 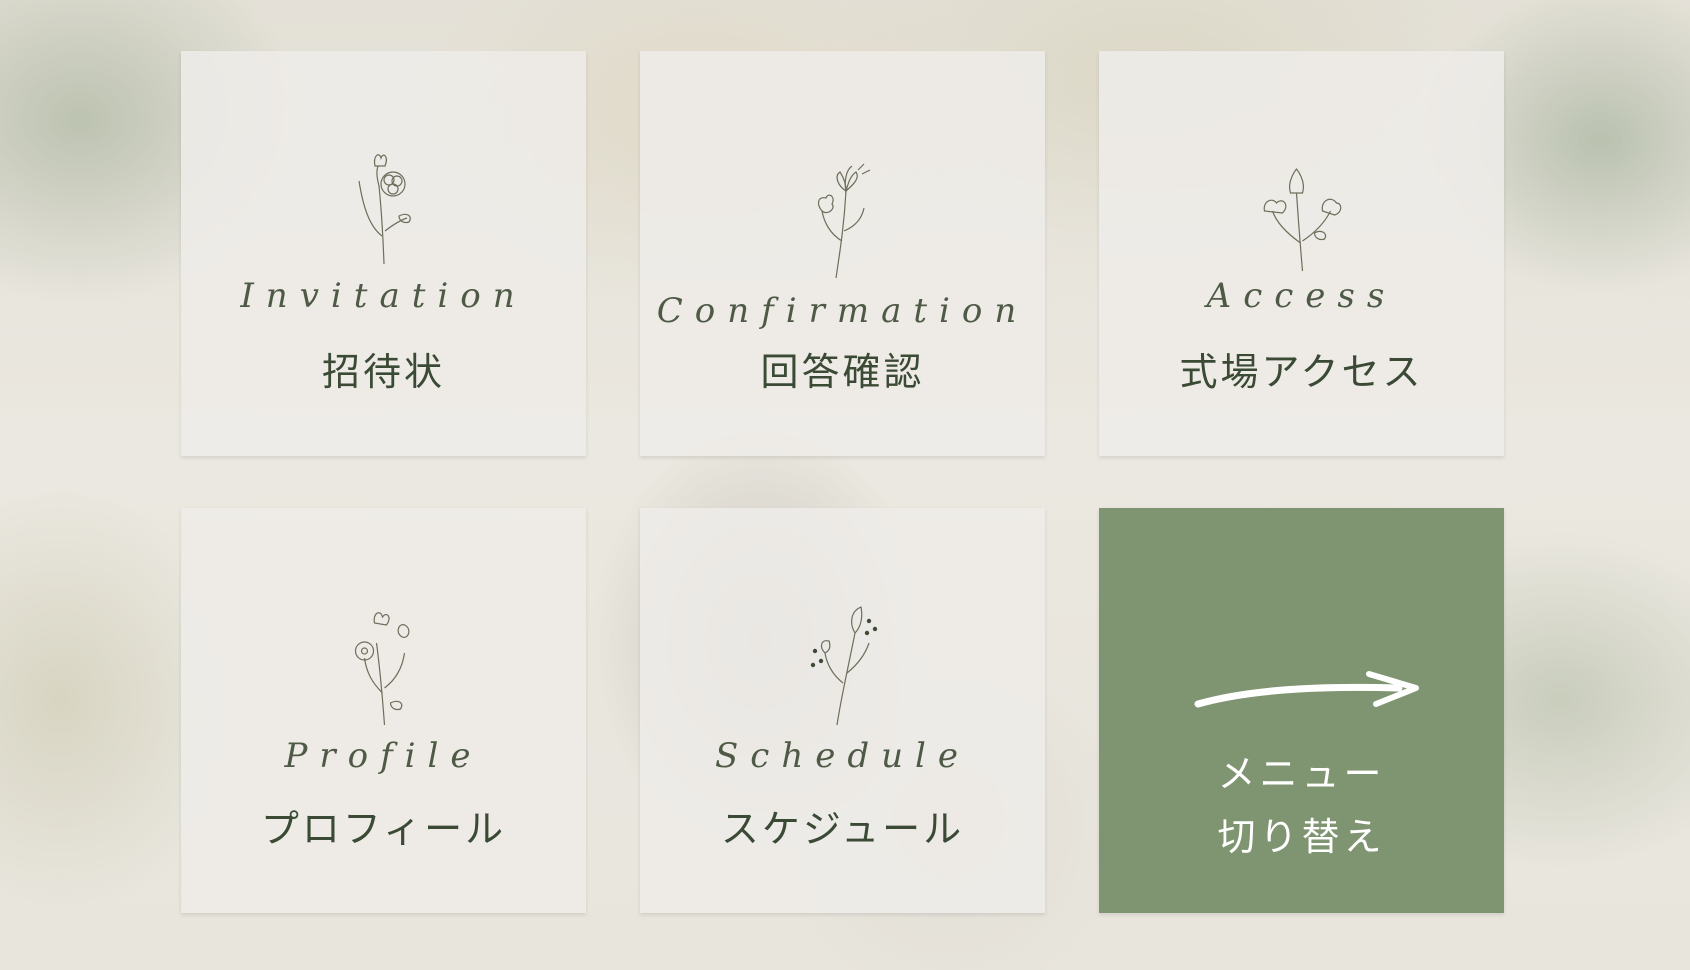 What do you see at coordinates (1301, 774) in the screenshot?
I see `menu-switch-line1: メニュー` at bounding box center [1301, 774].